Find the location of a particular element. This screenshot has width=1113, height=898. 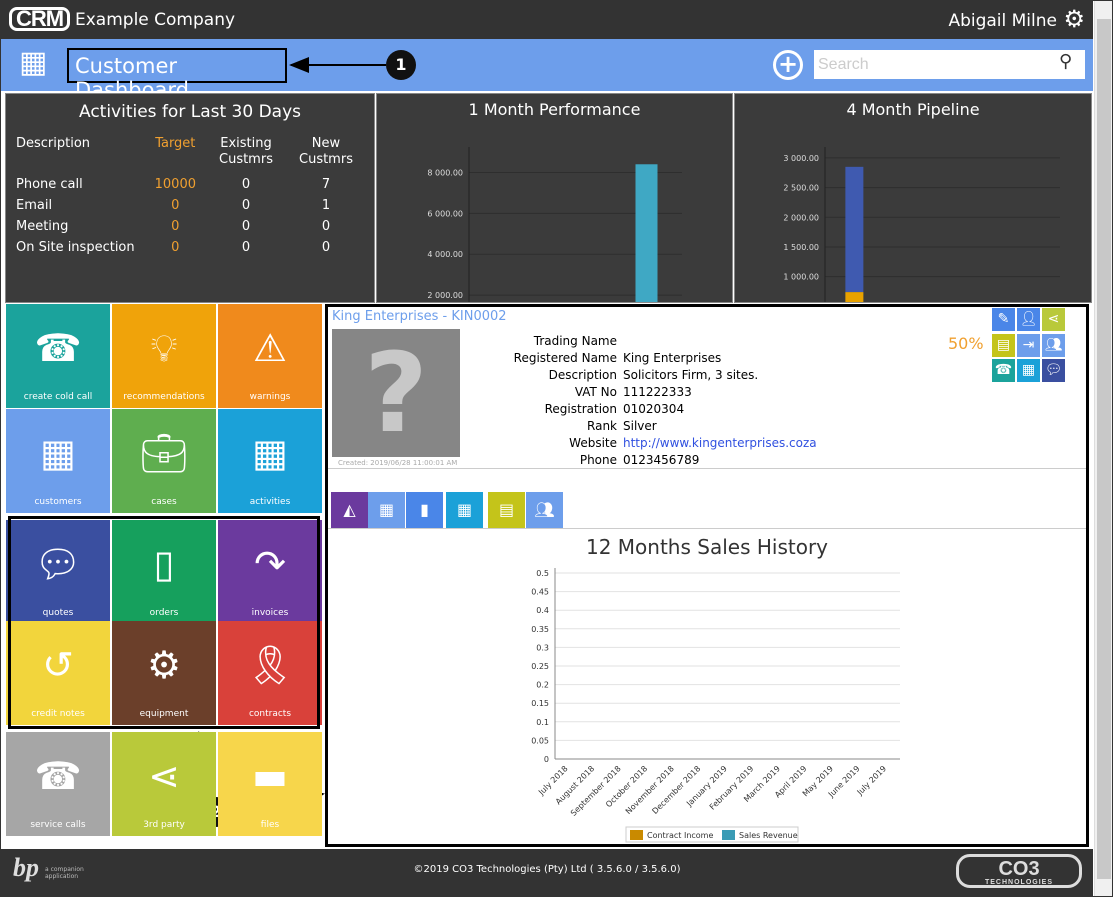

field-row: Phone 0123456789 is located at coordinates (642, 460).